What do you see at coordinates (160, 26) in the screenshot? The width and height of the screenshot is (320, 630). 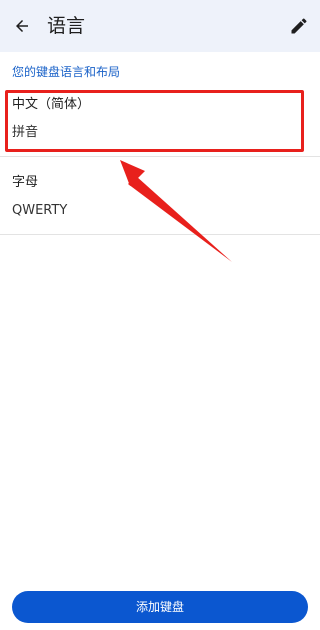 I see `top-app-bar: 语言` at bounding box center [160, 26].